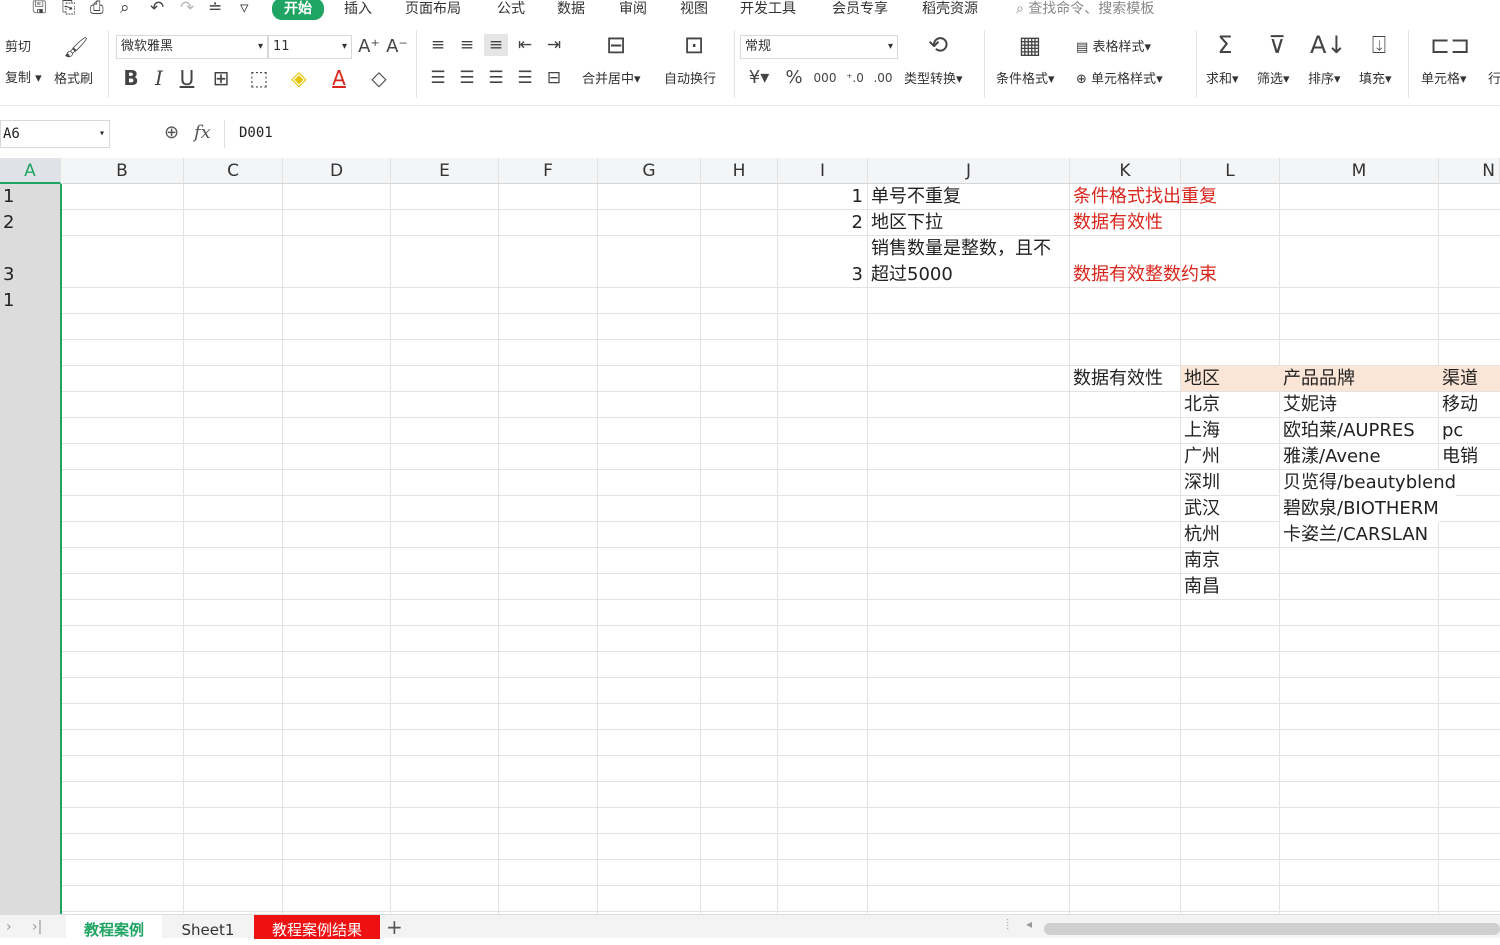 The image size is (1500, 945). I want to click on underline-icon: U, so click(187, 78).